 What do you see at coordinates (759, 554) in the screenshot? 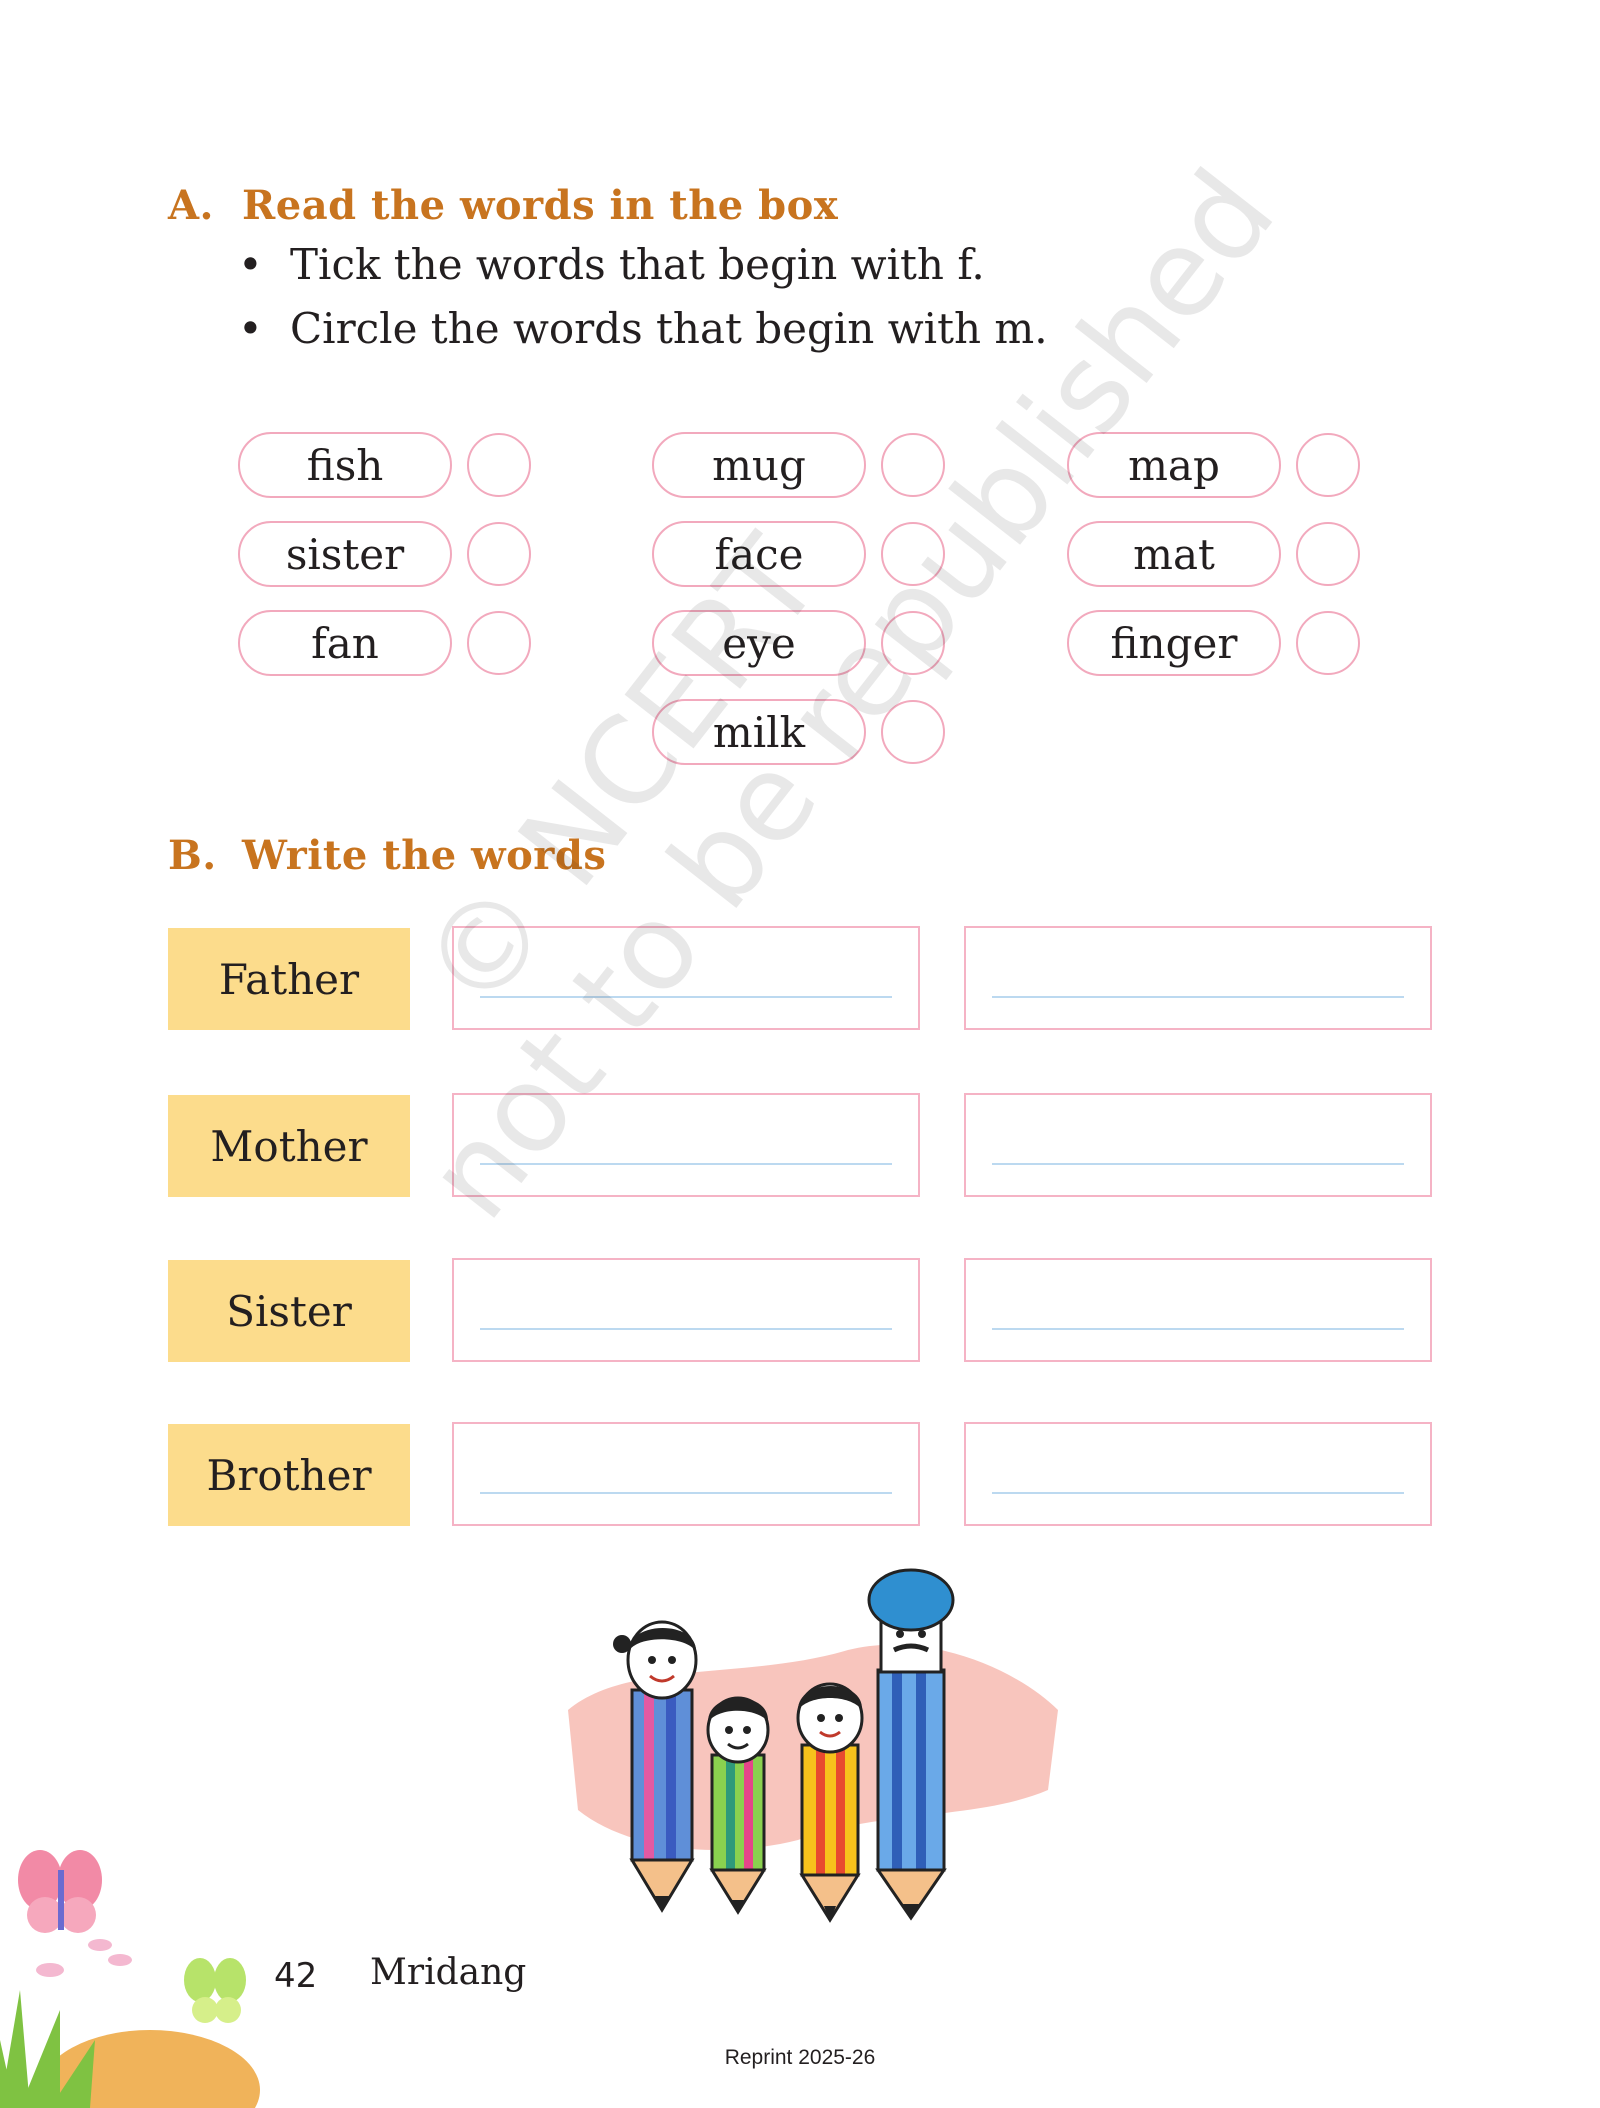
I see `word-pill: face` at bounding box center [759, 554].